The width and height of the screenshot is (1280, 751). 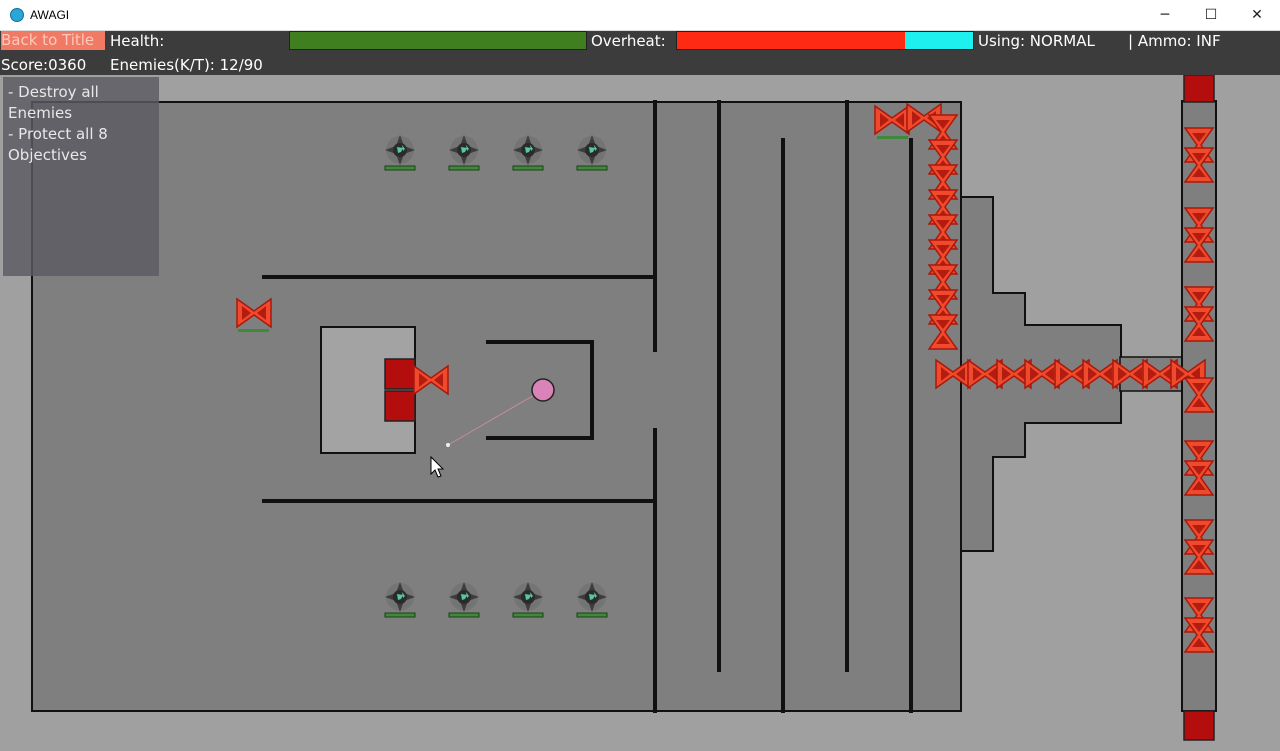 What do you see at coordinates (640, 15) in the screenshot?
I see `window-titlebar: AWAGI ─ ☐ ✕` at bounding box center [640, 15].